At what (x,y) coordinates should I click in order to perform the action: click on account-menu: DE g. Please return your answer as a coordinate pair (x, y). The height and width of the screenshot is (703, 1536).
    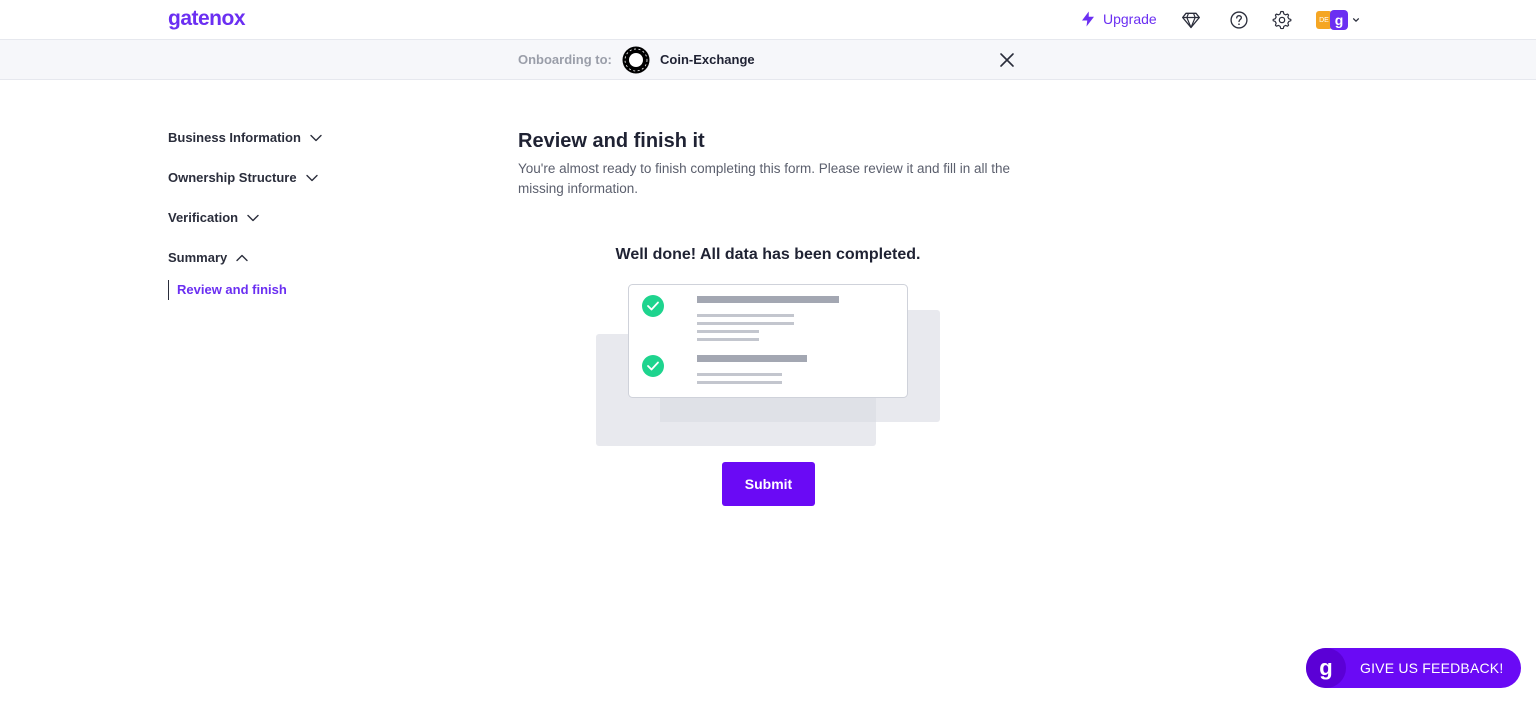
    Looking at the image, I should click on (1338, 20).